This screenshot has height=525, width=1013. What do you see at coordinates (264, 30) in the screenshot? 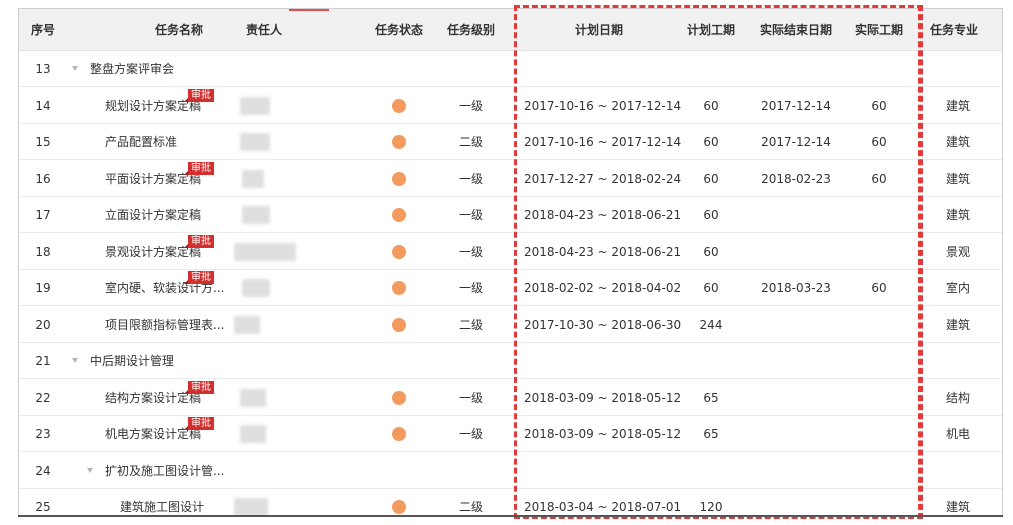
I see `header-owner: 责任人` at bounding box center [264, 30].